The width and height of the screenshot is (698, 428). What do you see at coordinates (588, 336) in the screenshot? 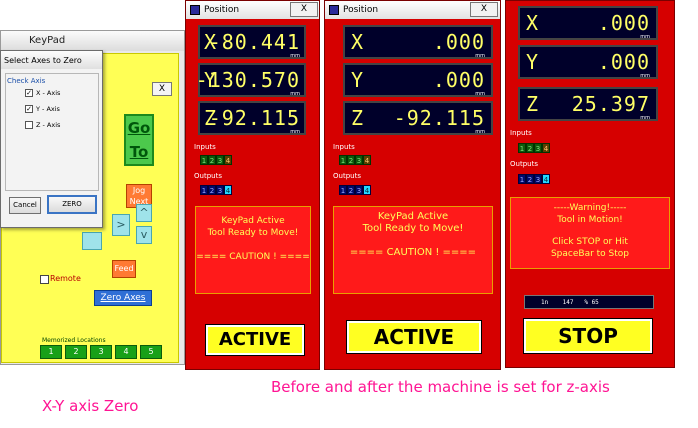
I see `stop-button: STOP` at bounding box center [588, 336].